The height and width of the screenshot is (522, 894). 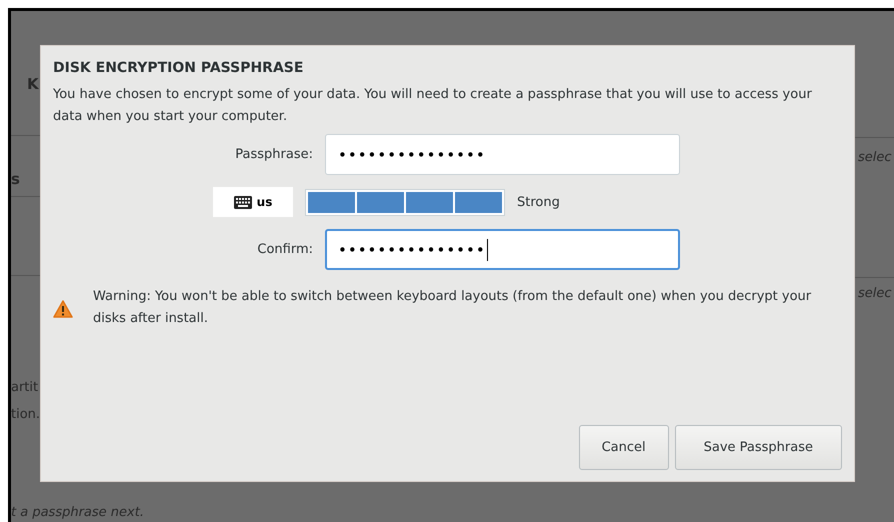 I want to click on warning-icon, so click(x=63, y=309).